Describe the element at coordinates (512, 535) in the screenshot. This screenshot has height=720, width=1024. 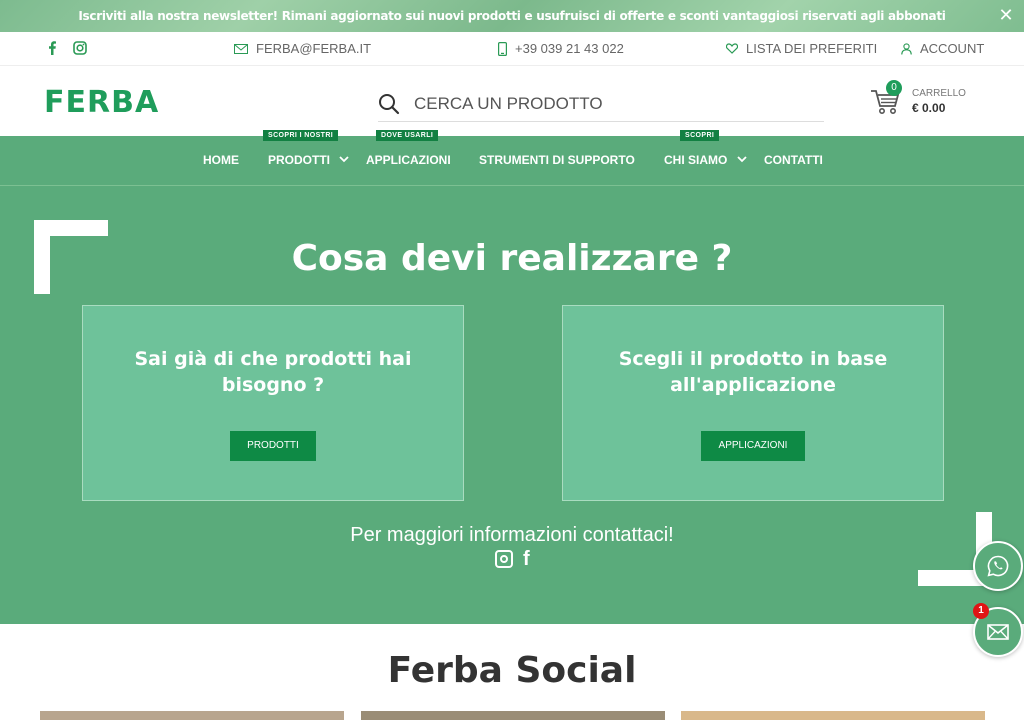
I see `contact-info-text: Per maggiori informazioni contattaci!` at that location.